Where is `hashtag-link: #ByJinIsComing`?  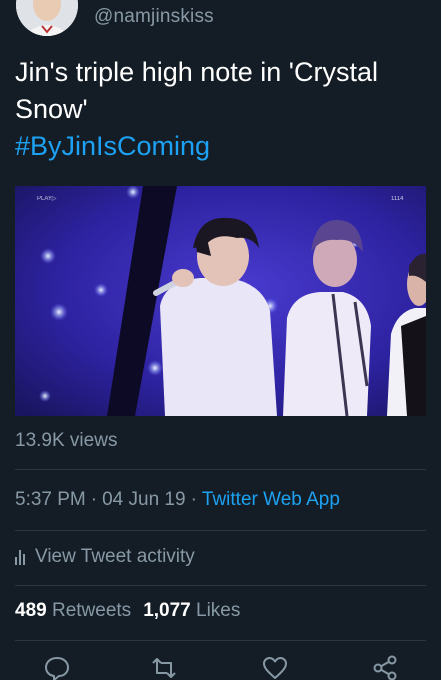 hashtag-link: #ByJinIsComing is located at coordinates (220, 146).